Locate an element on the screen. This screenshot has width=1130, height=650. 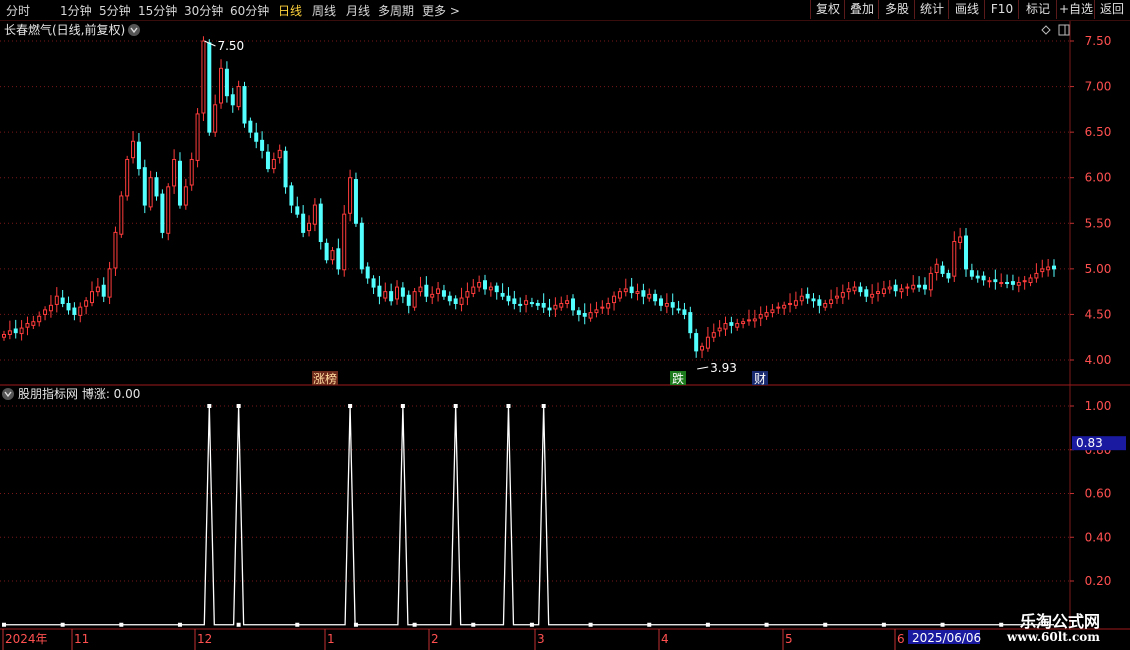
watermark-title: 乐淘公式网 is located at coordinates (1059, 621).